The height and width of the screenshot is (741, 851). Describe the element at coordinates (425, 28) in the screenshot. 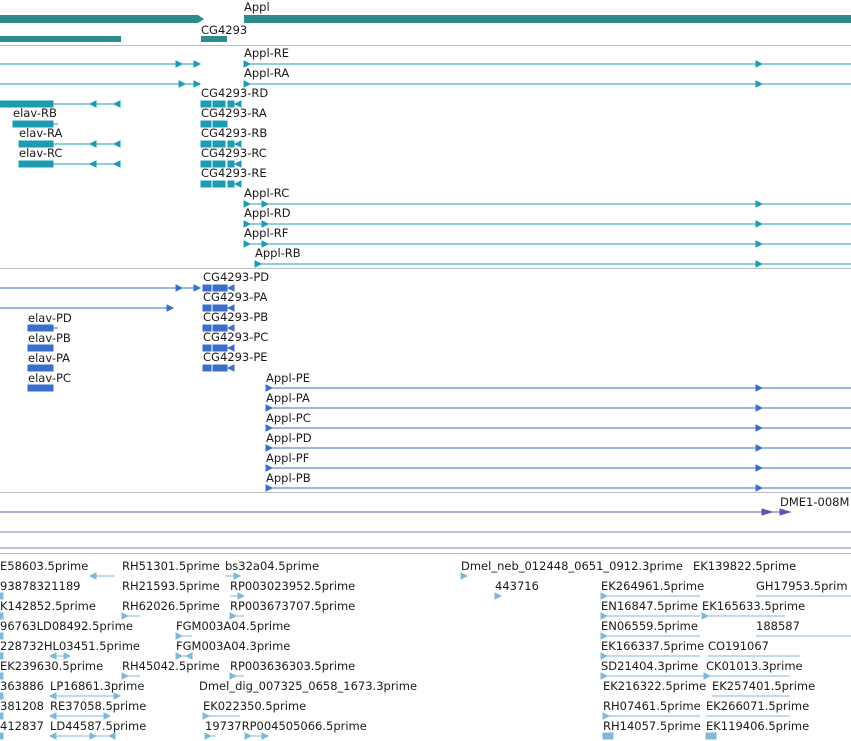

I see `gene-glyphs` at that location.